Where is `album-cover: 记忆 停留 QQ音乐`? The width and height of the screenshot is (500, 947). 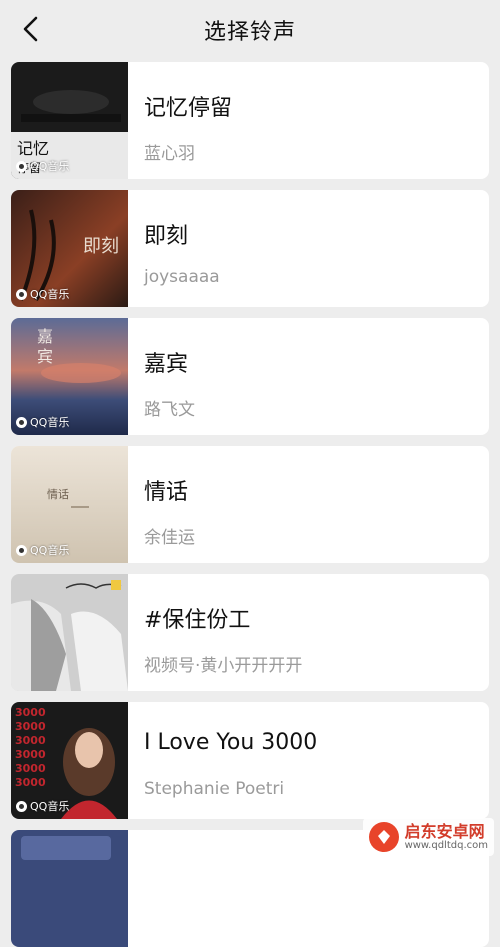 album-cover: 记忆 停留 QQ音乐 is located at coordinates (69, 120).